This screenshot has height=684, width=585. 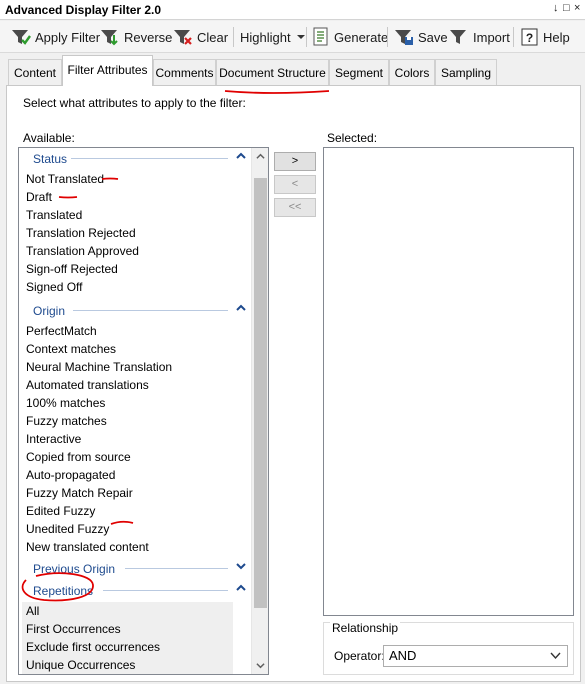 What do you see at coordinates (213, 37) in the screenshot?
I see `clear-label: Clear` at bounding box center [213, 37].